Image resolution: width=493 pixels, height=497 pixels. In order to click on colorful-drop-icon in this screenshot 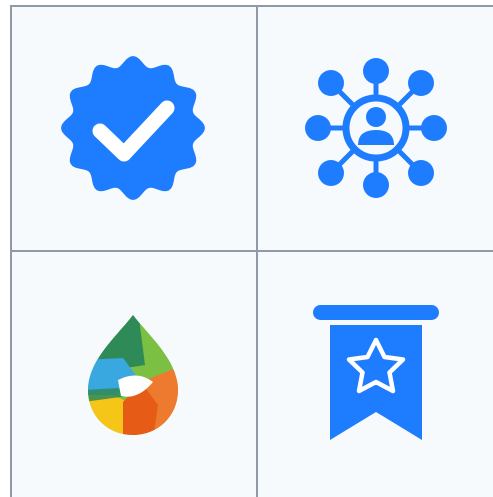, I will do `click(133, 375)`.